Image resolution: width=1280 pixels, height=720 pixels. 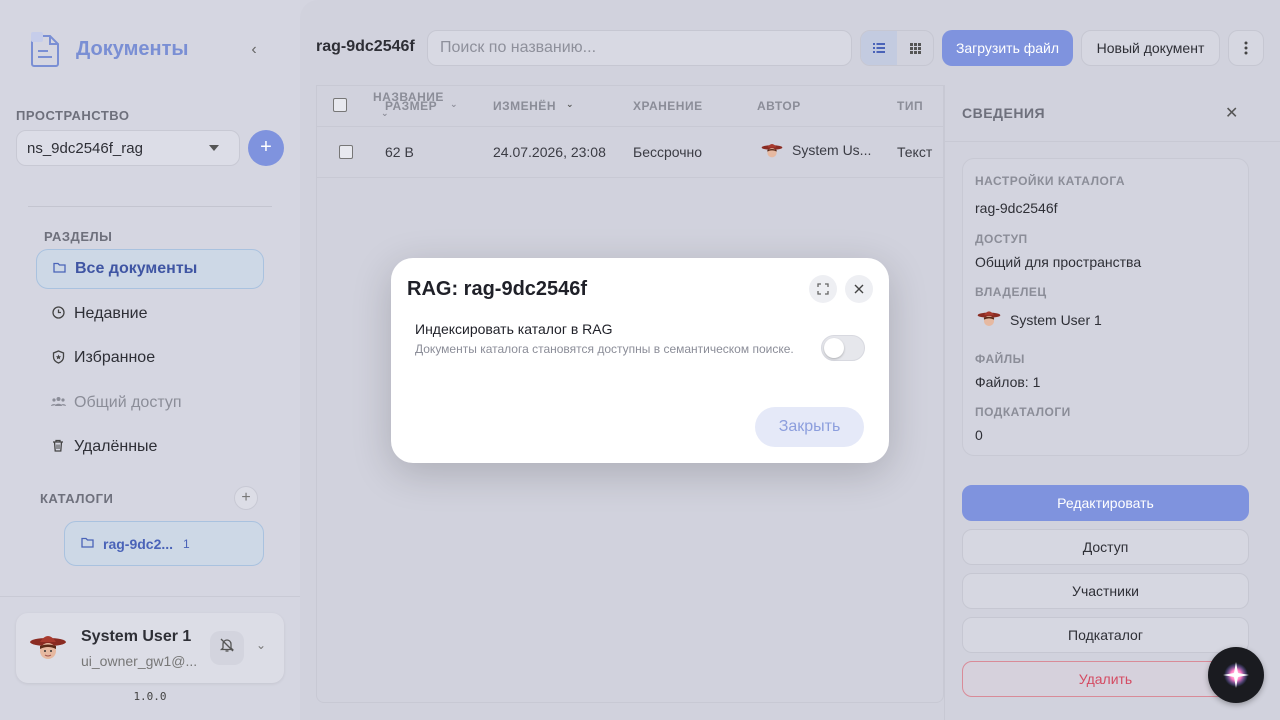 I want to click on users-icon, so click(x=58, y=403).